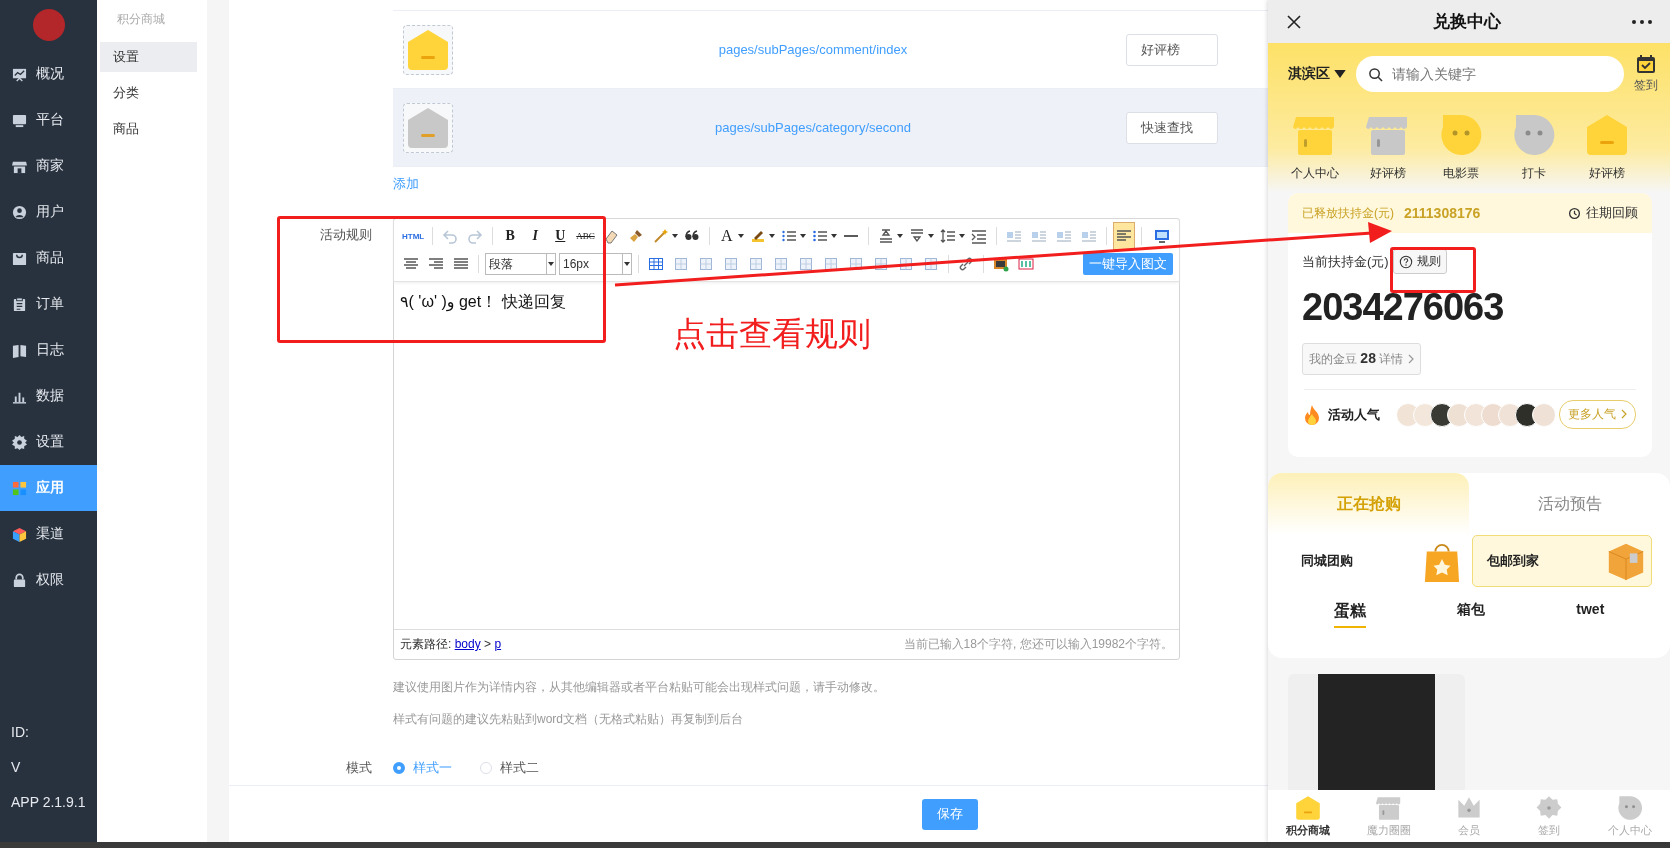 The height and width of the screenshot is (848, 1670). I want to click on monitor-icon, so click(19, 120).